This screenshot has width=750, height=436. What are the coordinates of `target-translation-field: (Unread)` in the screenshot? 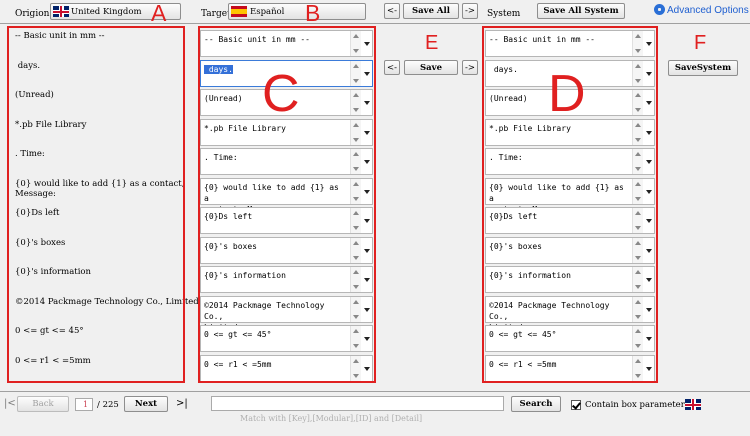 It's located at (286, 102).